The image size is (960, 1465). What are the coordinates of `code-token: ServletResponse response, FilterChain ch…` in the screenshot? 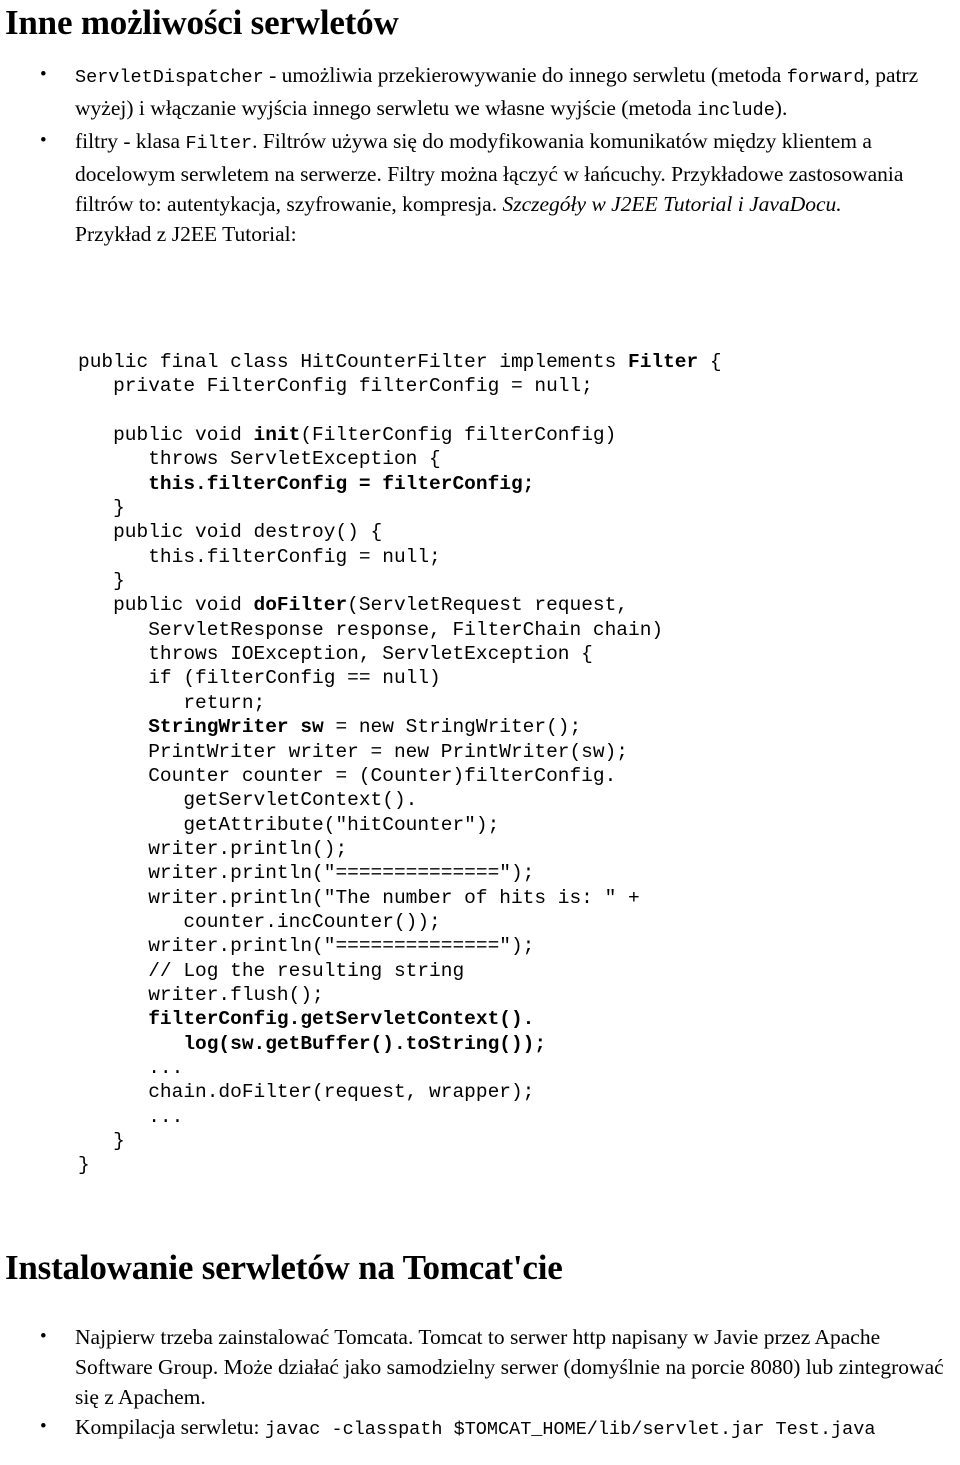 It's located at (371, 629).